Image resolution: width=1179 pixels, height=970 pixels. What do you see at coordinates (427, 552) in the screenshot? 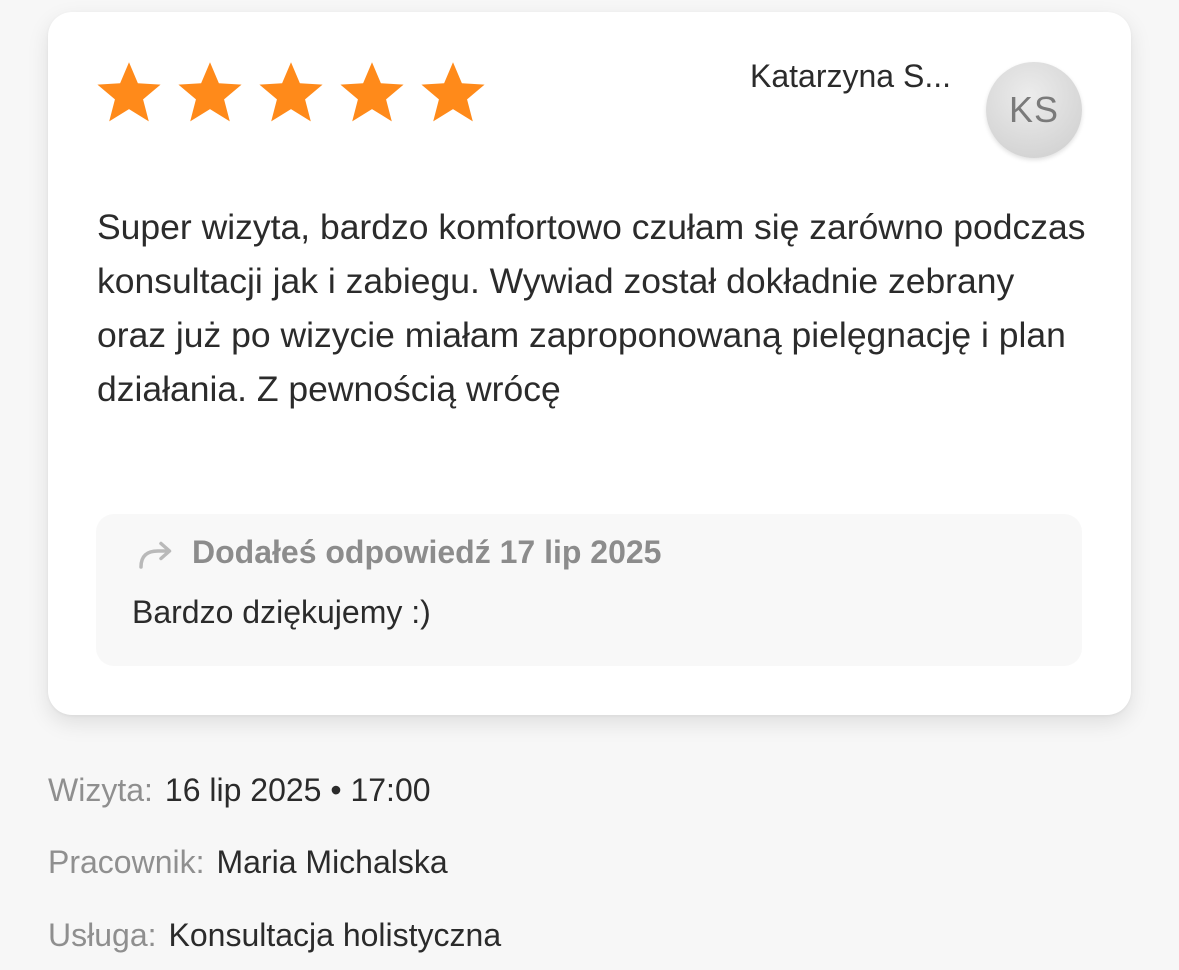
I see `reply-meta: Dodałeś odpowiedź 17 lip 2025` at bounding box center [427, 552].